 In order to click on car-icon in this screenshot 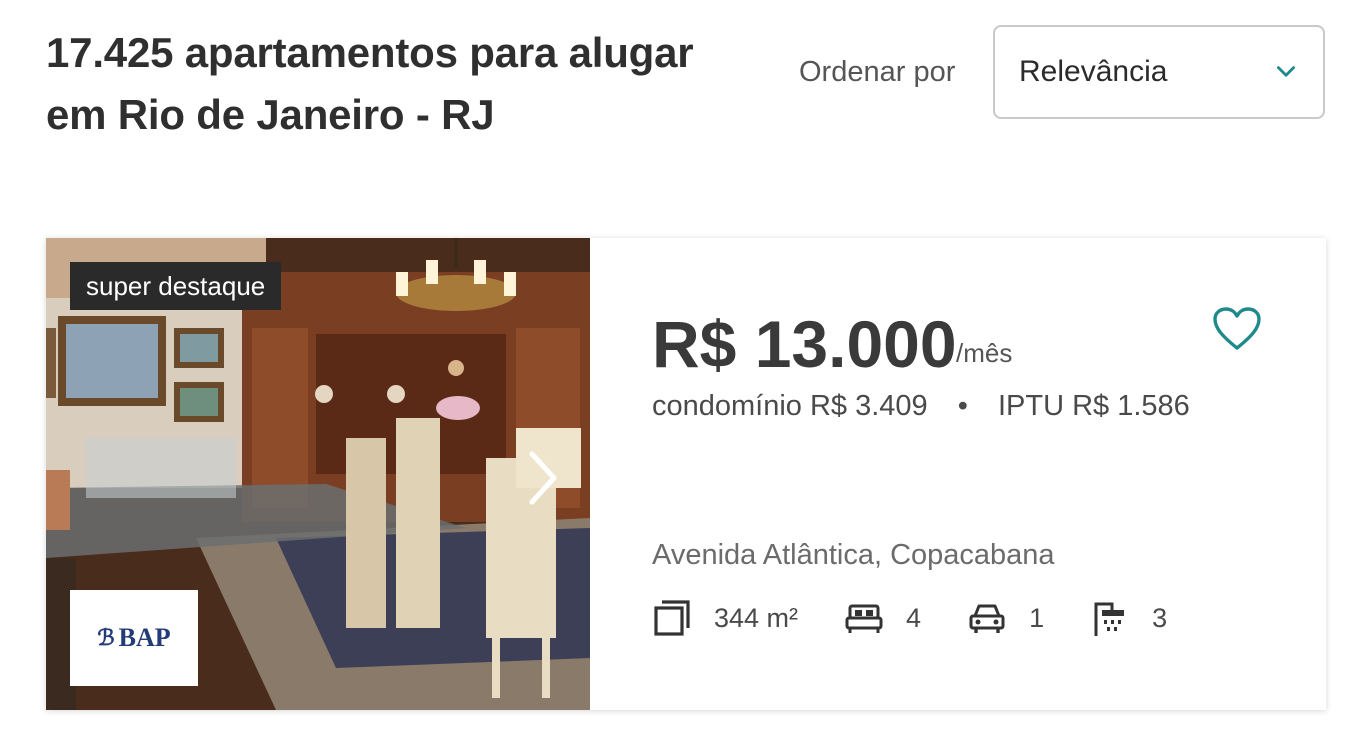, I will do `click(987, 618)`.